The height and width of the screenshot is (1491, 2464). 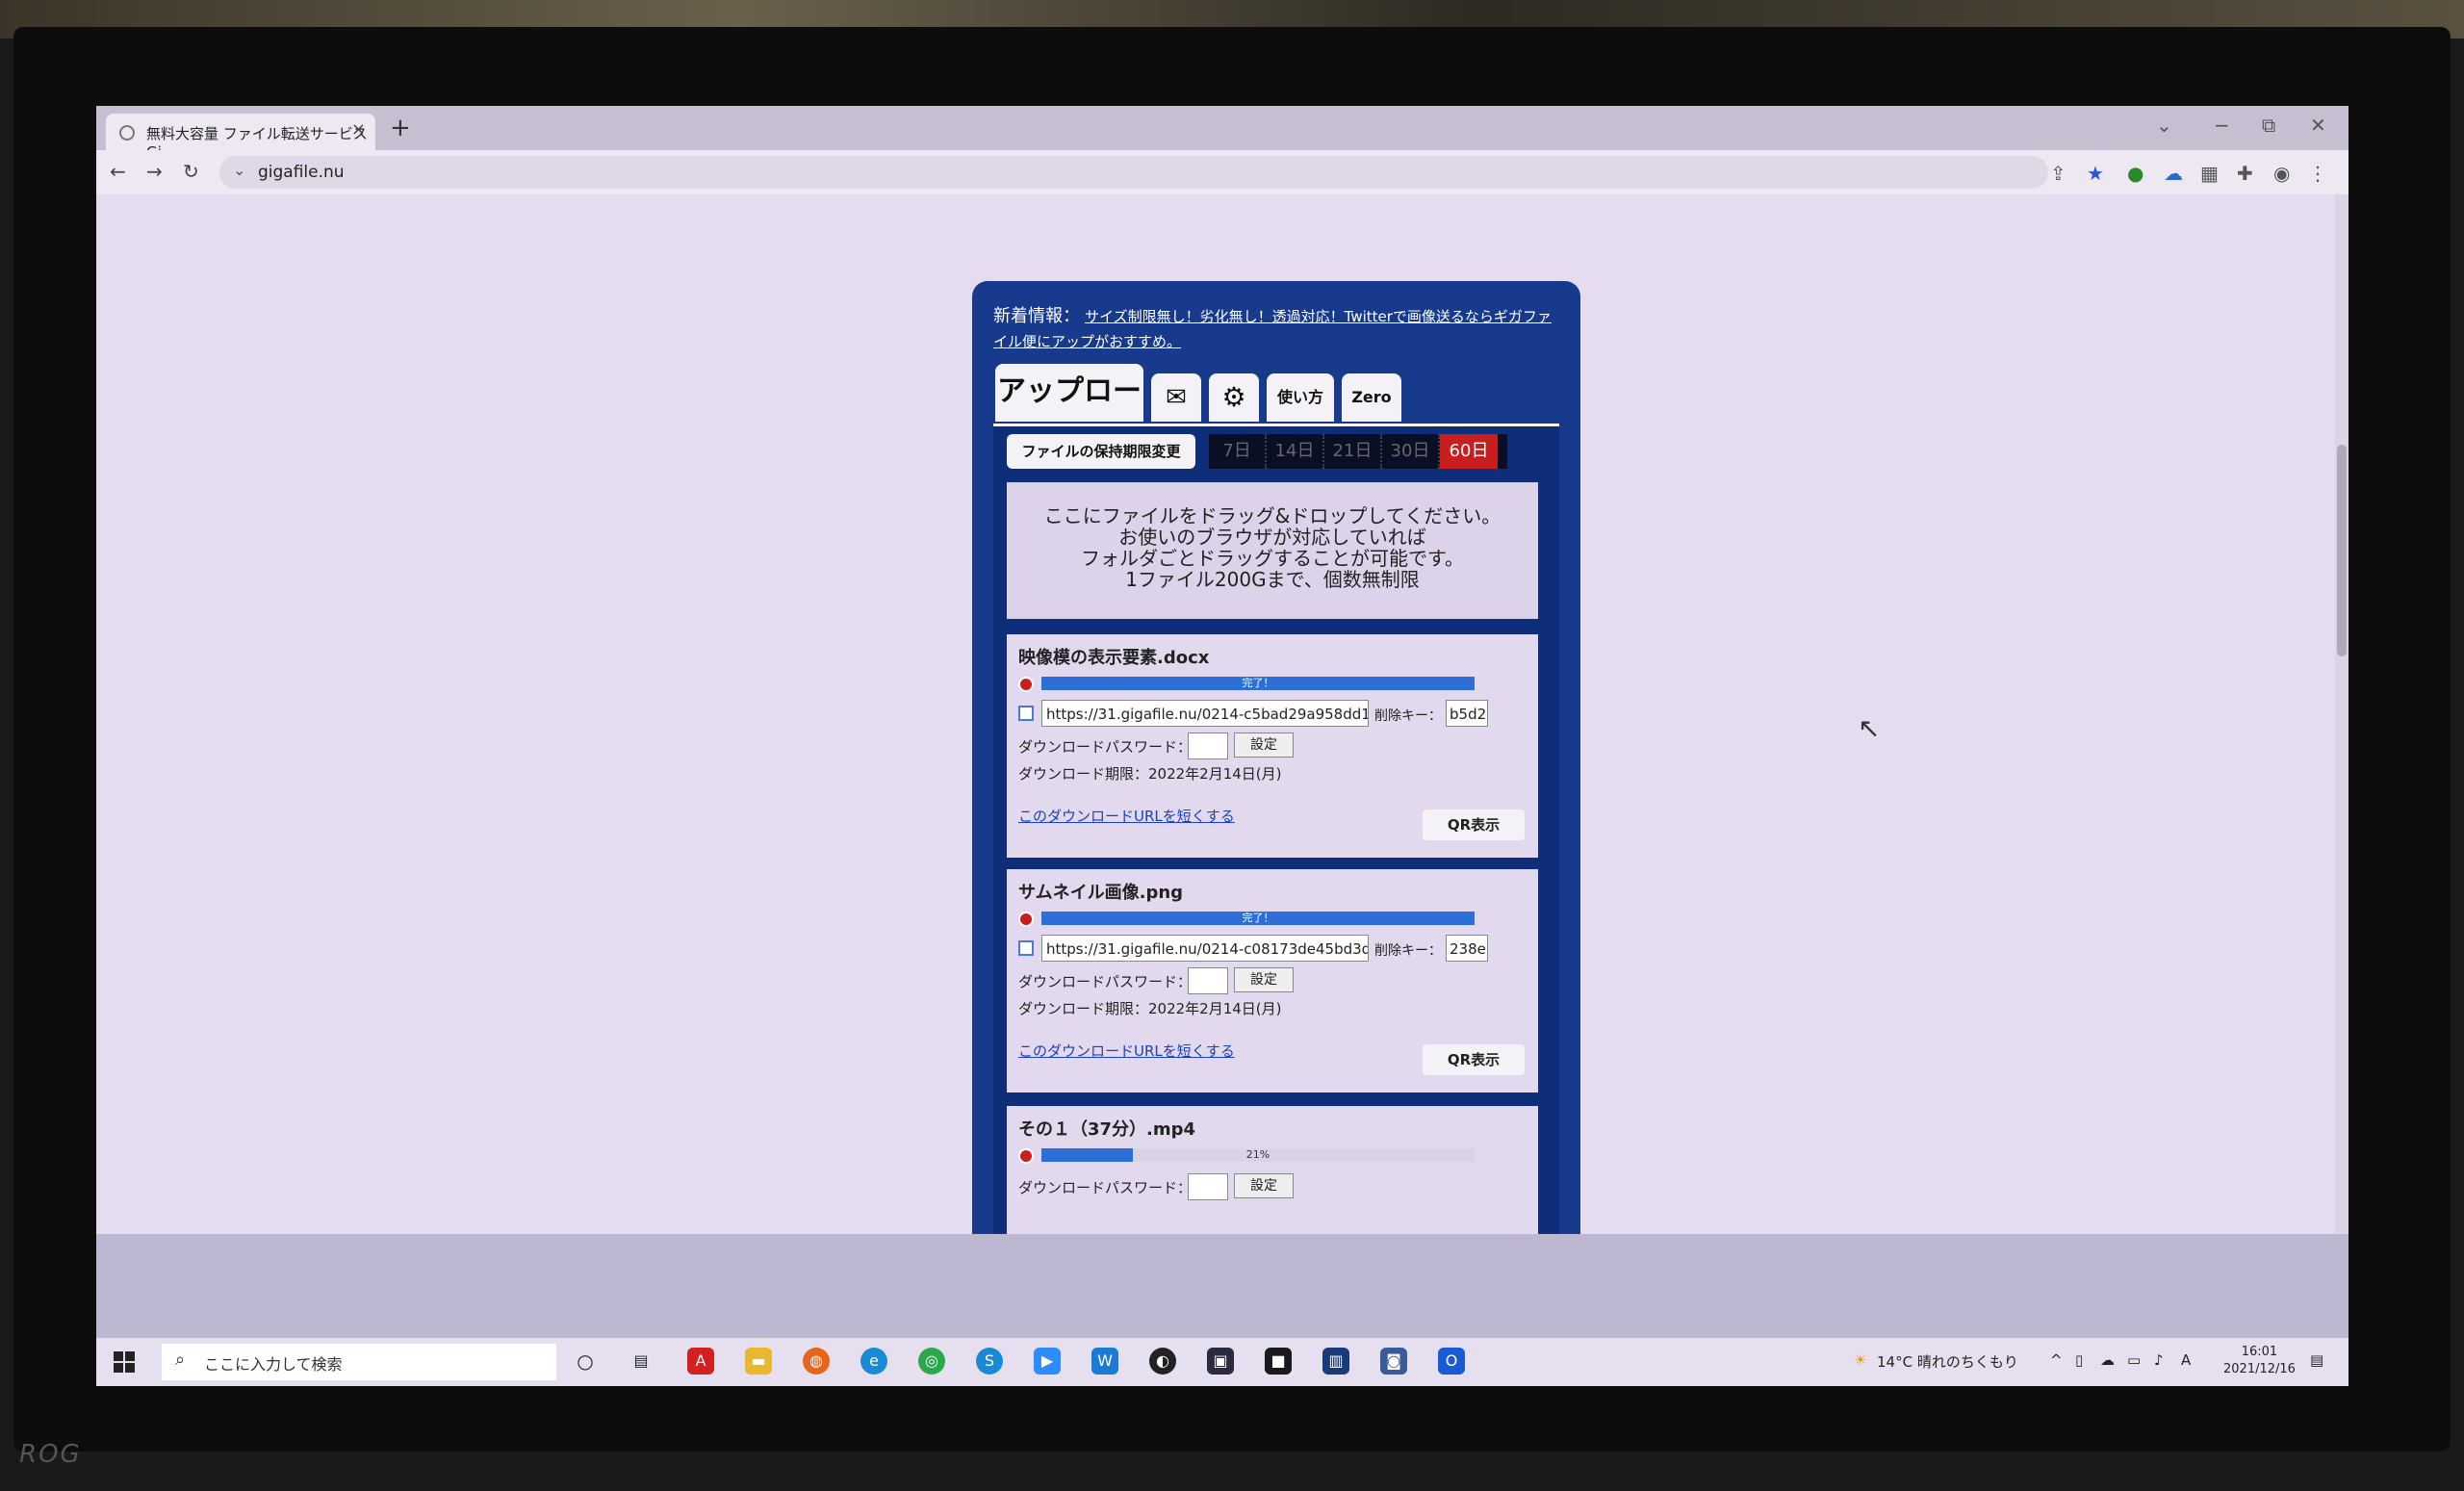 I want to click on outlook-icon: O, so click(x=1451, y=1361).